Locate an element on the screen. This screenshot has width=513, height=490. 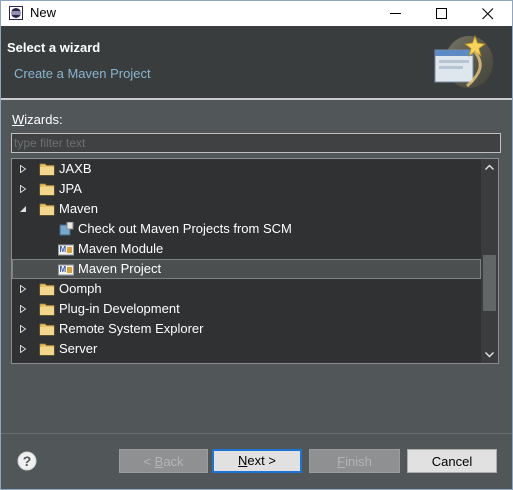
expanded-arrow-icon is located at coordinates (23, 209).